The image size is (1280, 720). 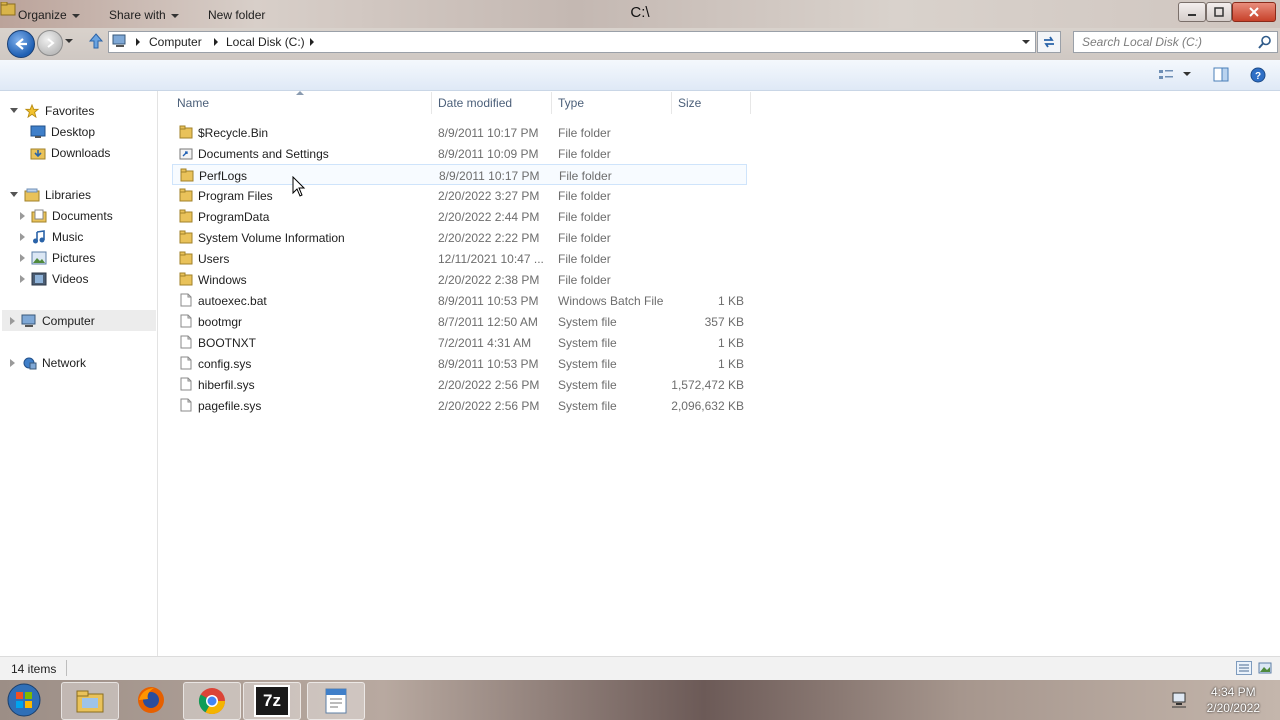 I want to click on file-row: Windows 2/20/2022 2:38 PM File folder, so click(x=459, y=279).